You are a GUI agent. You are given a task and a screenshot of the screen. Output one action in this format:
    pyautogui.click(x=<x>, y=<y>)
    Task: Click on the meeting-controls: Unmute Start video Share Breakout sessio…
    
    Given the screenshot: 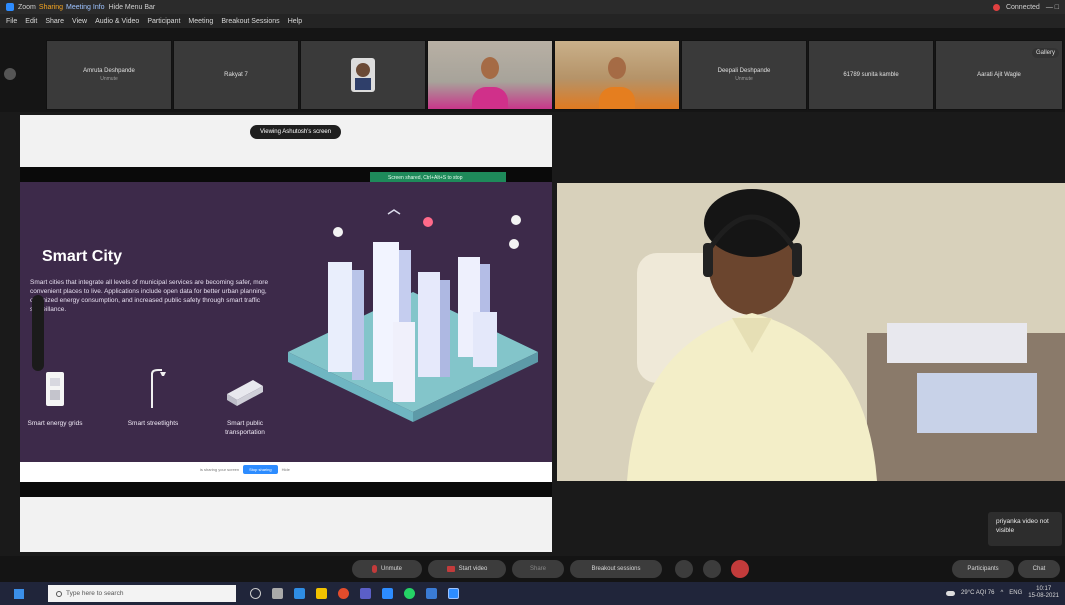 What is the action you would take?
    pyautogui.click(x=532, y=569)
    